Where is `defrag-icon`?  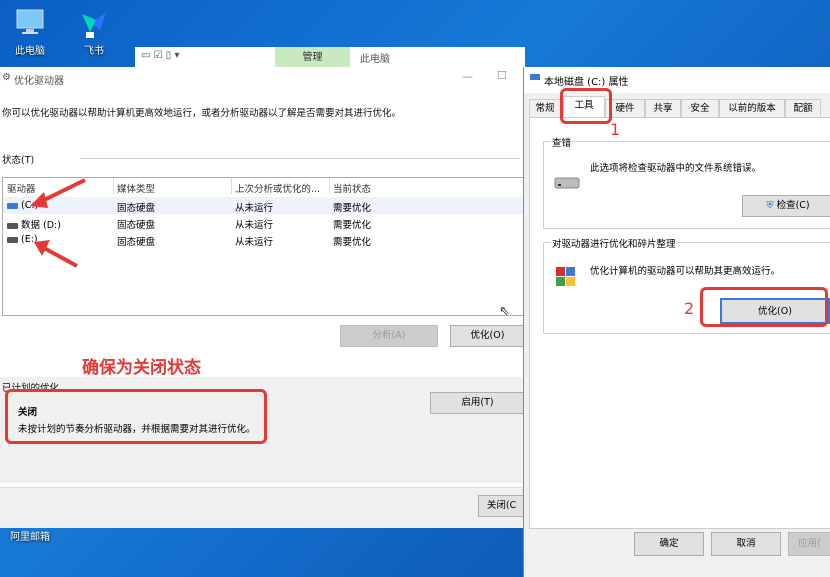
defrag-icon is located at coordinates (565, 276).